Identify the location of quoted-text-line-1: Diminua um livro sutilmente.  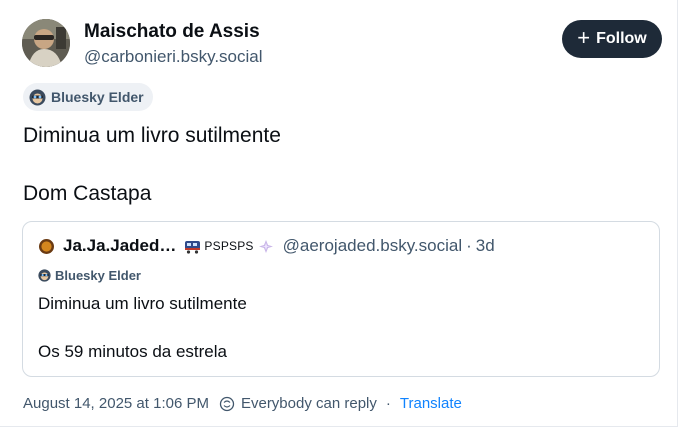
(142, 303).